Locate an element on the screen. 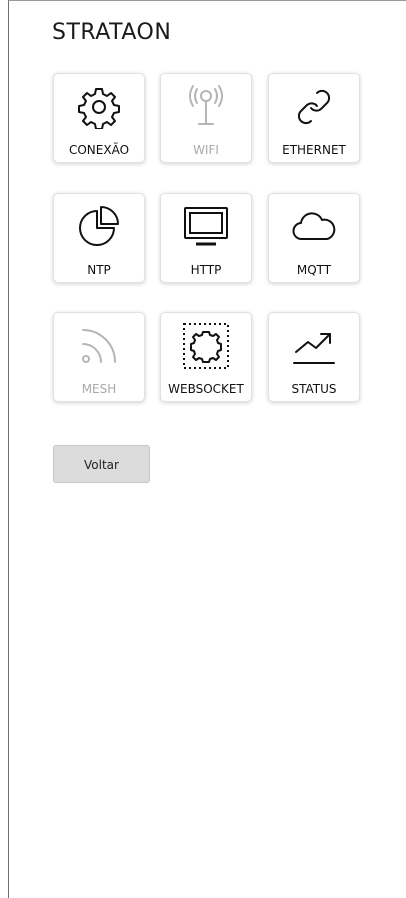  antenna-icon is located at coordinates (206, 107).